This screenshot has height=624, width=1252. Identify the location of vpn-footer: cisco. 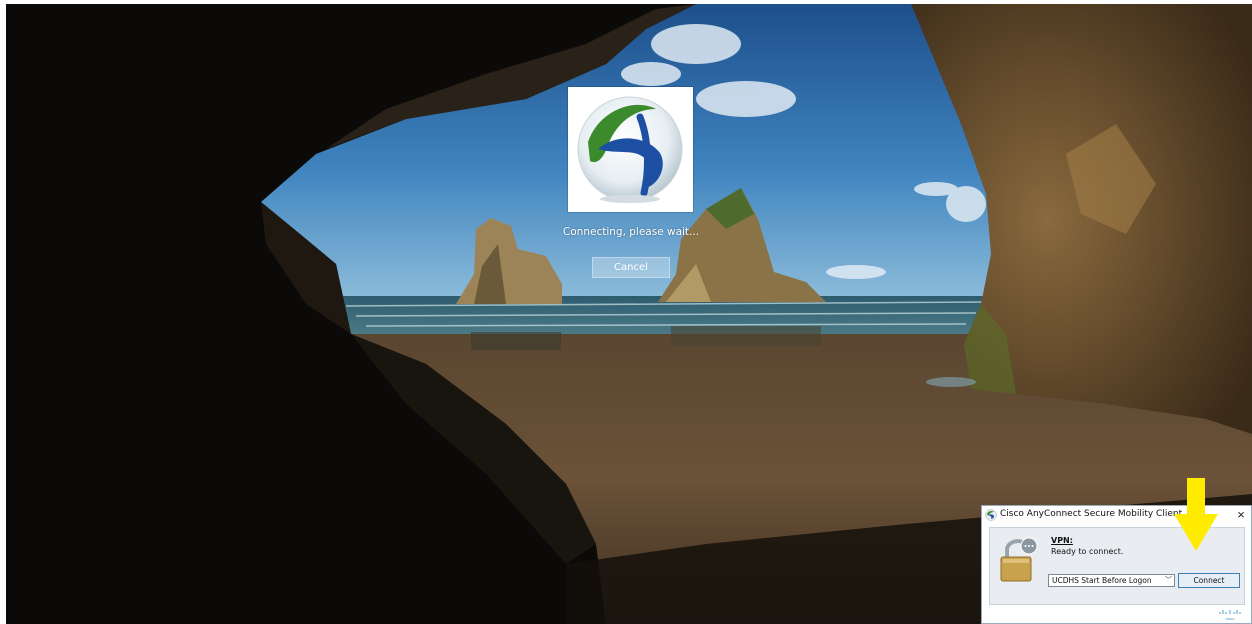
(1116, 614).